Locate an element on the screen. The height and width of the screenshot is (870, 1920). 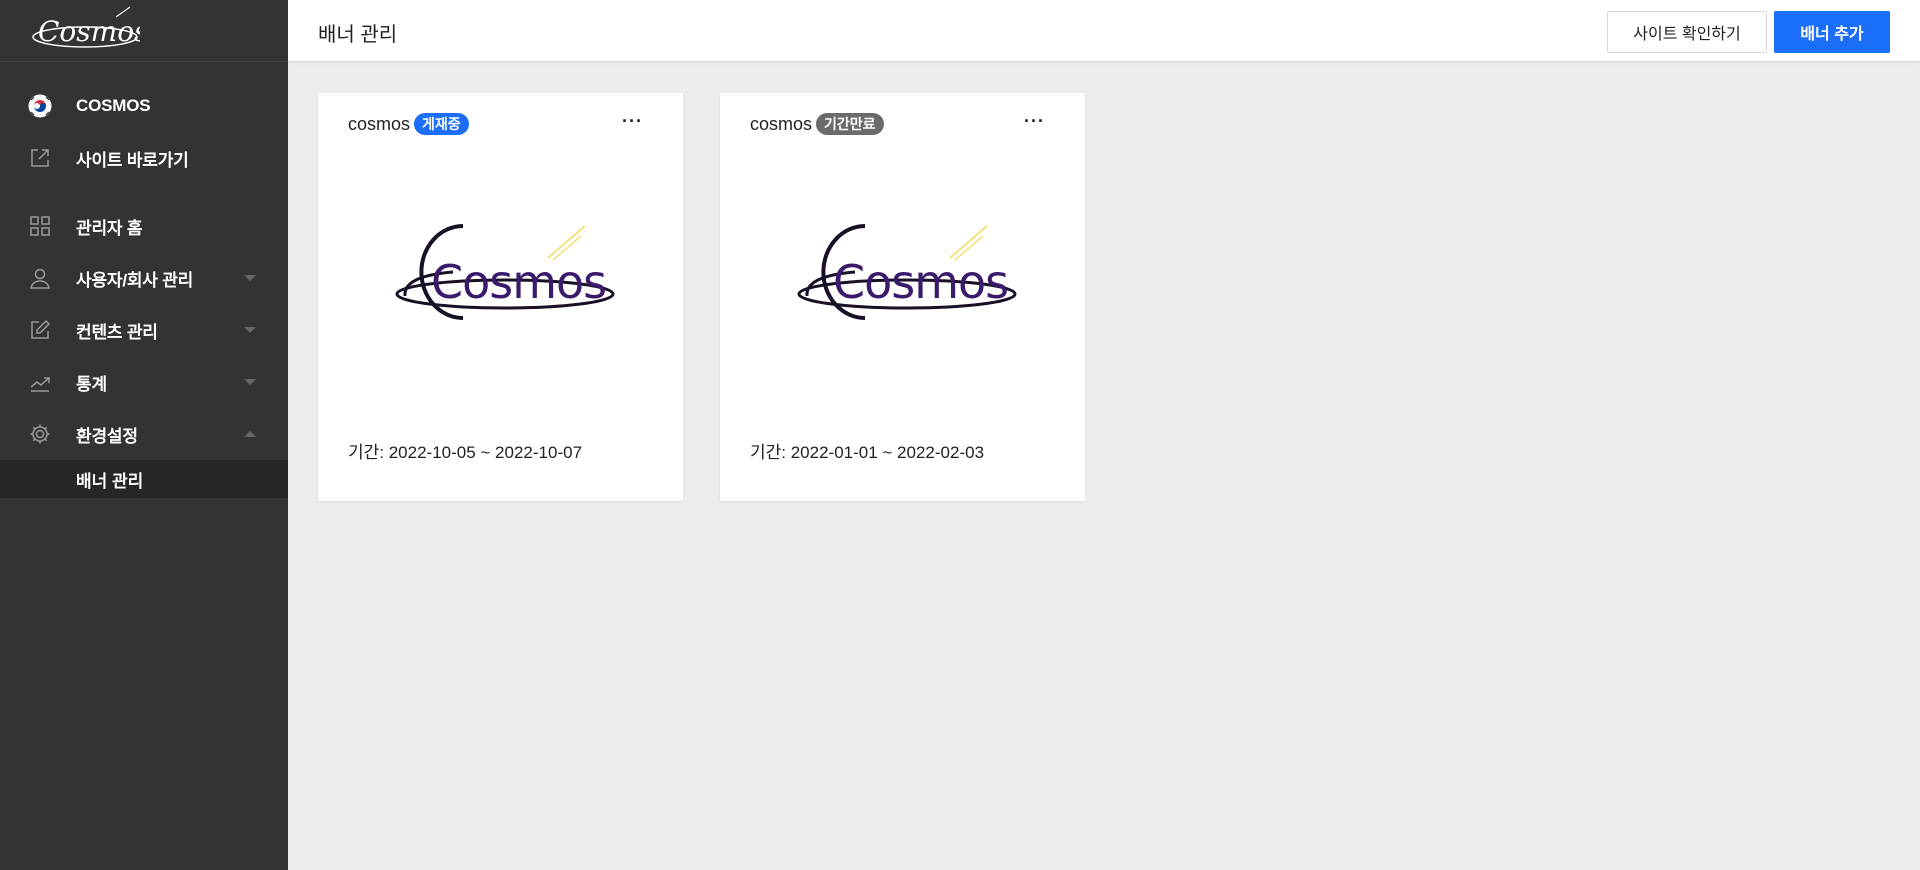
sidebar-item-settings: 환경설정 is located at coordinates (144, 434).